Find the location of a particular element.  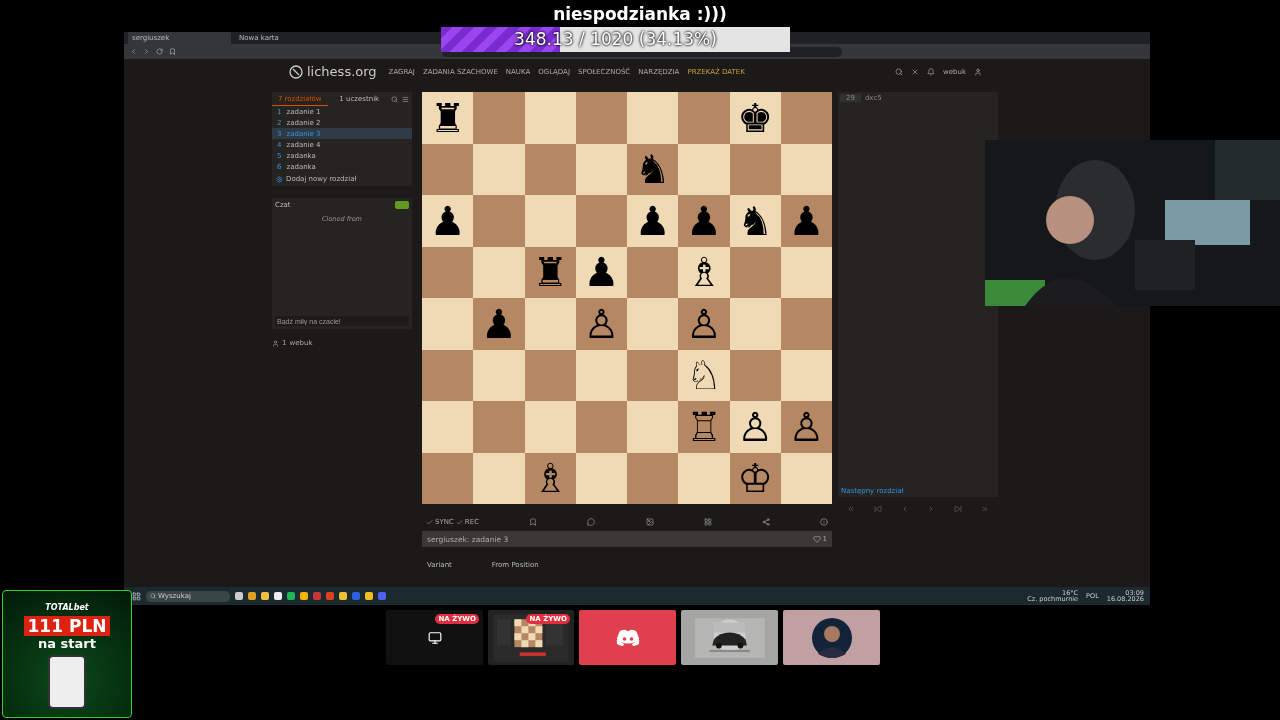

monitor-icon is located at coordinates (434, 637).